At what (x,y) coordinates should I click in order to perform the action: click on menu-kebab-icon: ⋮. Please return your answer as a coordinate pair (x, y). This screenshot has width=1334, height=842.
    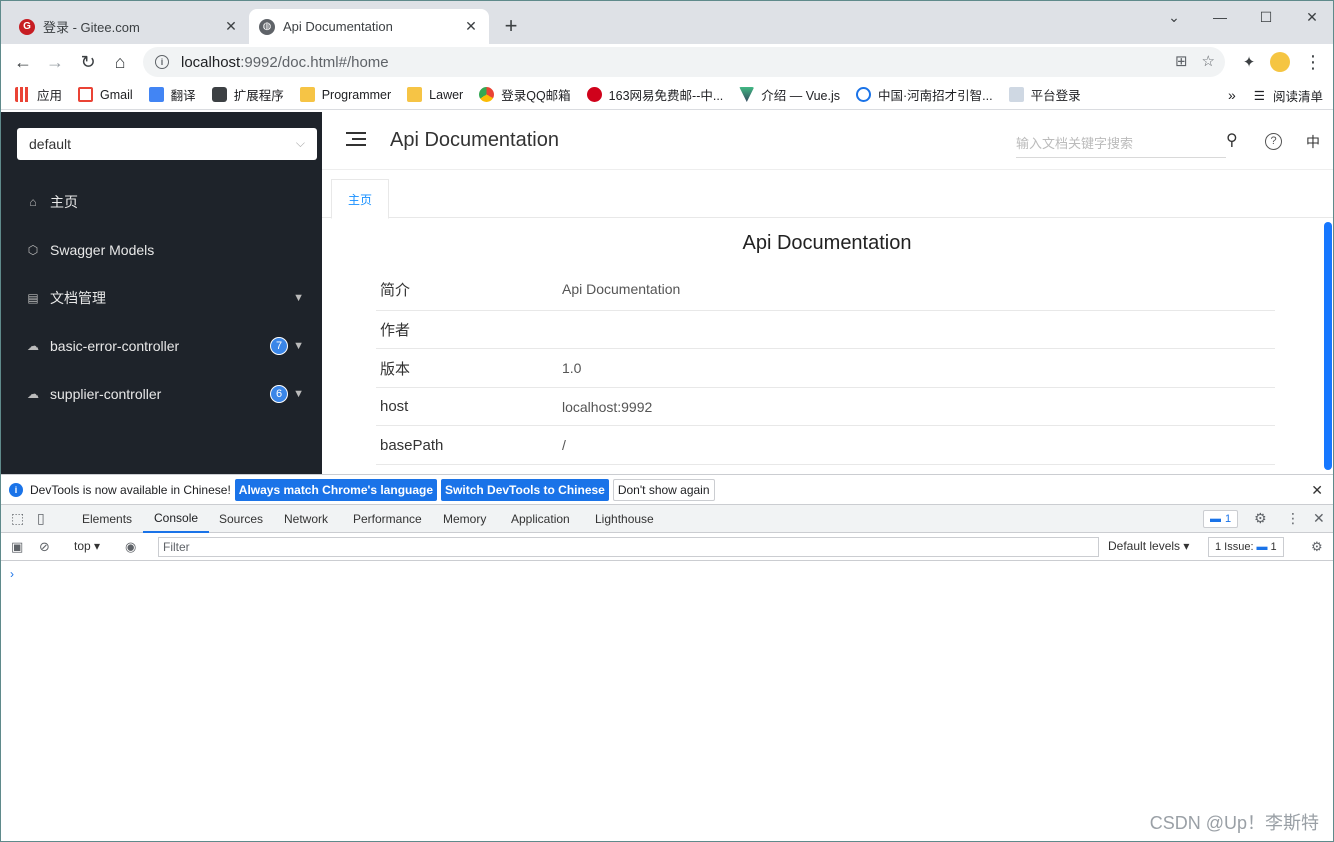
    Looking at the image, I should click on (1313, 62).